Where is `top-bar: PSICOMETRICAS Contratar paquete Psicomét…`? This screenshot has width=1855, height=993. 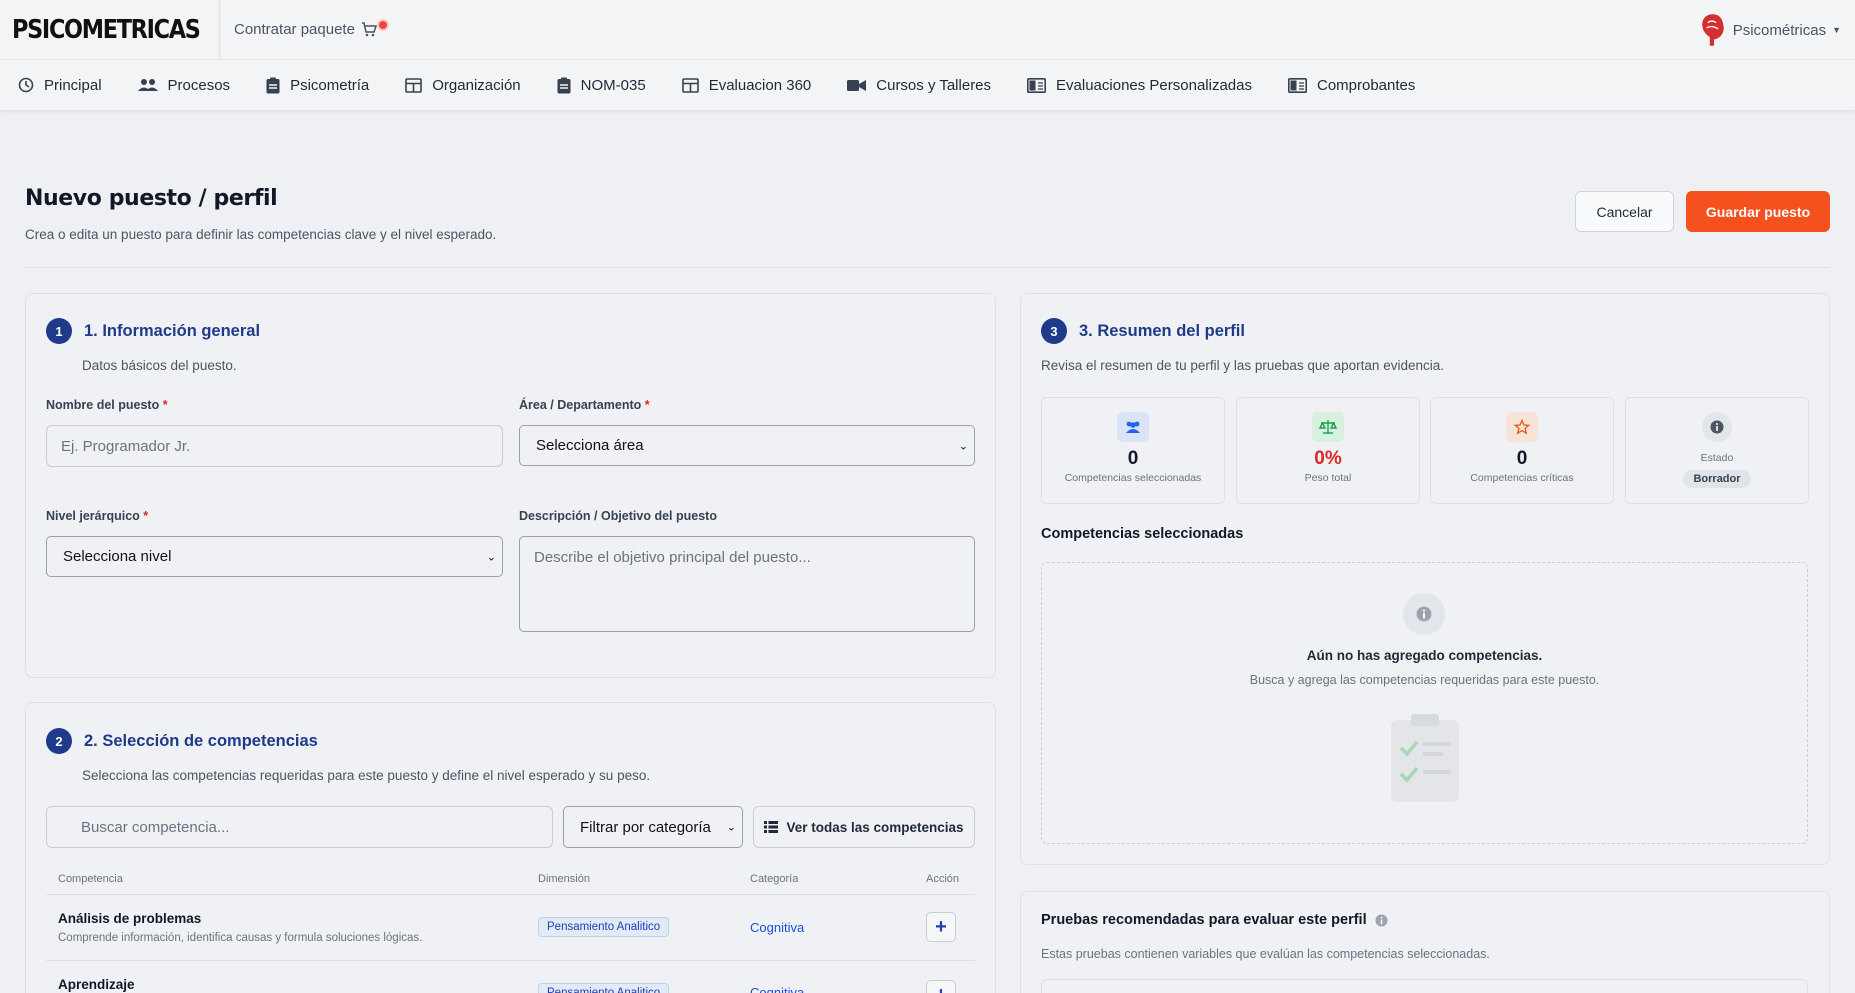
top-bar: PSICOMETRICAS Contratar paquete Psicomét… is located at coordinates (927, 30).